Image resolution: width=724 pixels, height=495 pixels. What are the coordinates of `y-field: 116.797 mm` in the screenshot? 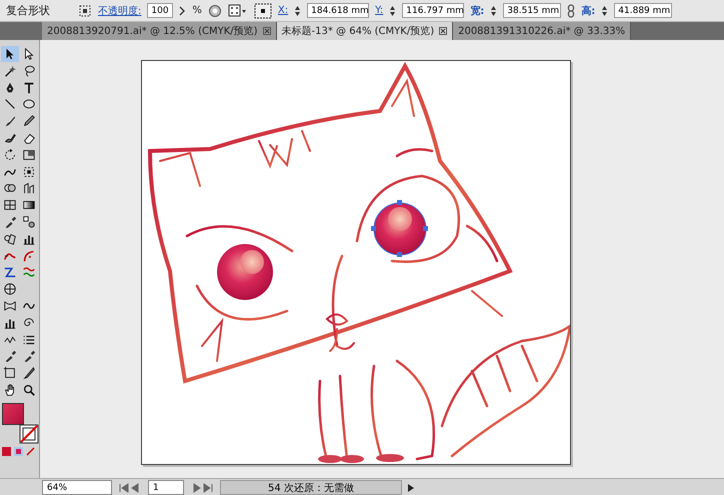 It's located at (433, 10).